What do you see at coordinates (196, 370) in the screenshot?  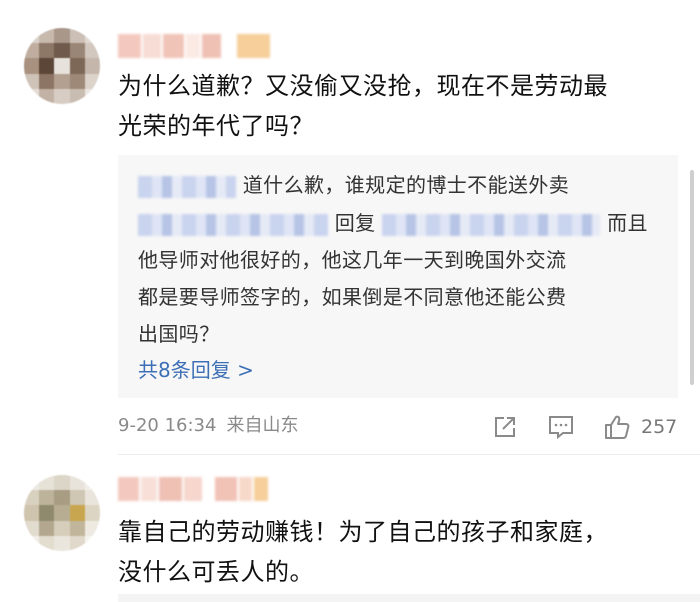 I see `view-more-replies-link: 共8条回复 >` at bounding box center [196, 370].